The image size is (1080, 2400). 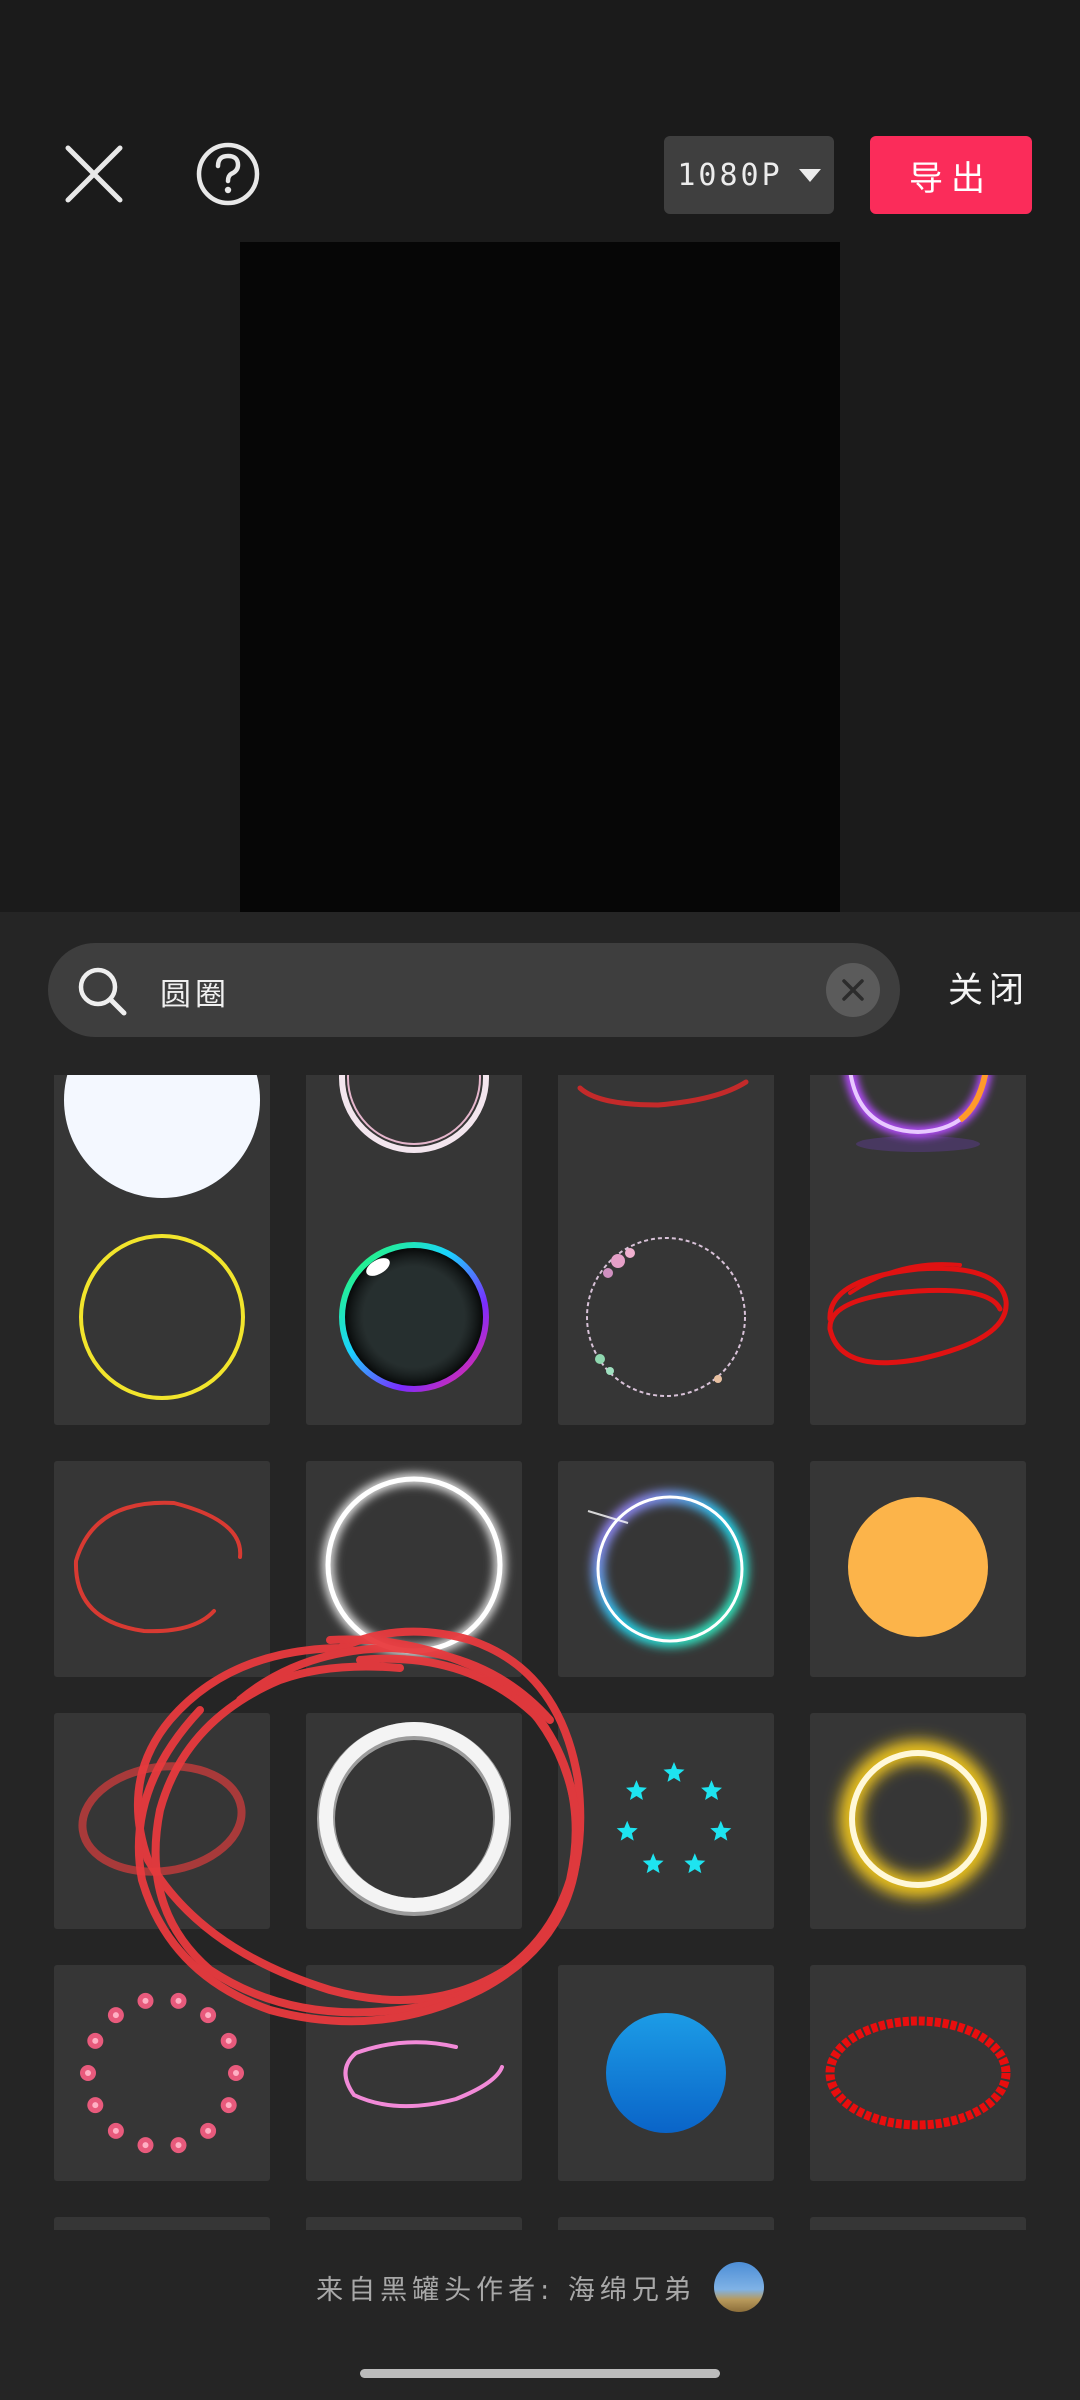 I want to click on resolution-label: 1080P, so click(x=730, y=175).